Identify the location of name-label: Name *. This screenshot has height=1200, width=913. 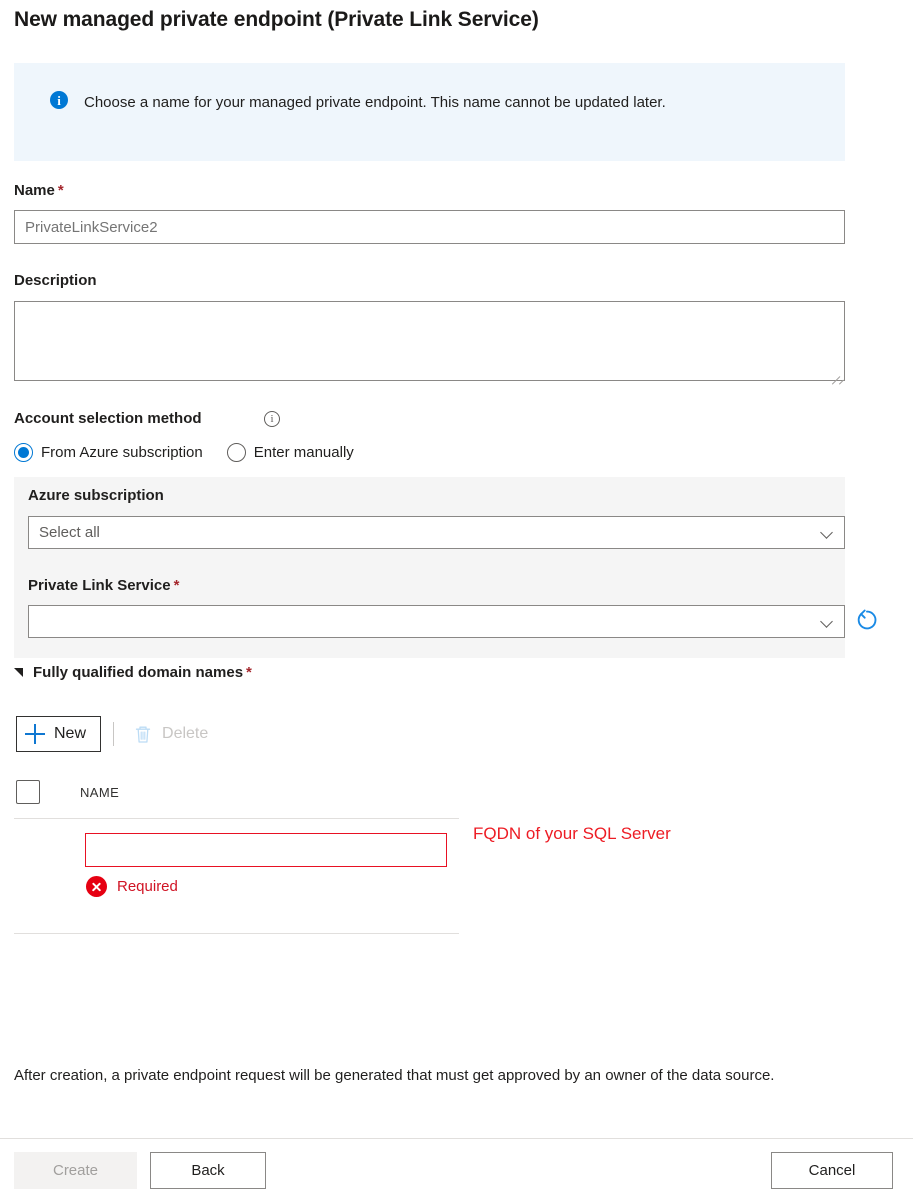
(39, 190).